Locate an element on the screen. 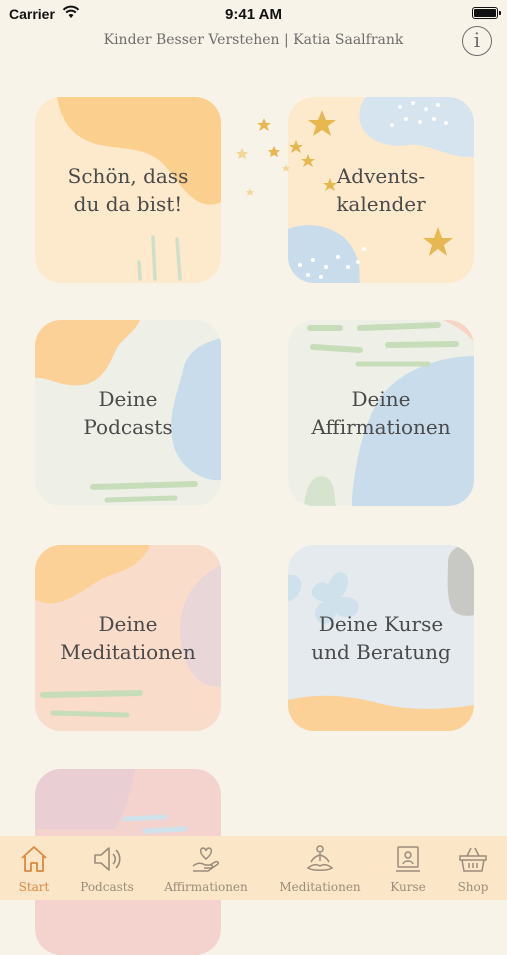  tab-label: Meditationen is located at coordinates (320, 887).